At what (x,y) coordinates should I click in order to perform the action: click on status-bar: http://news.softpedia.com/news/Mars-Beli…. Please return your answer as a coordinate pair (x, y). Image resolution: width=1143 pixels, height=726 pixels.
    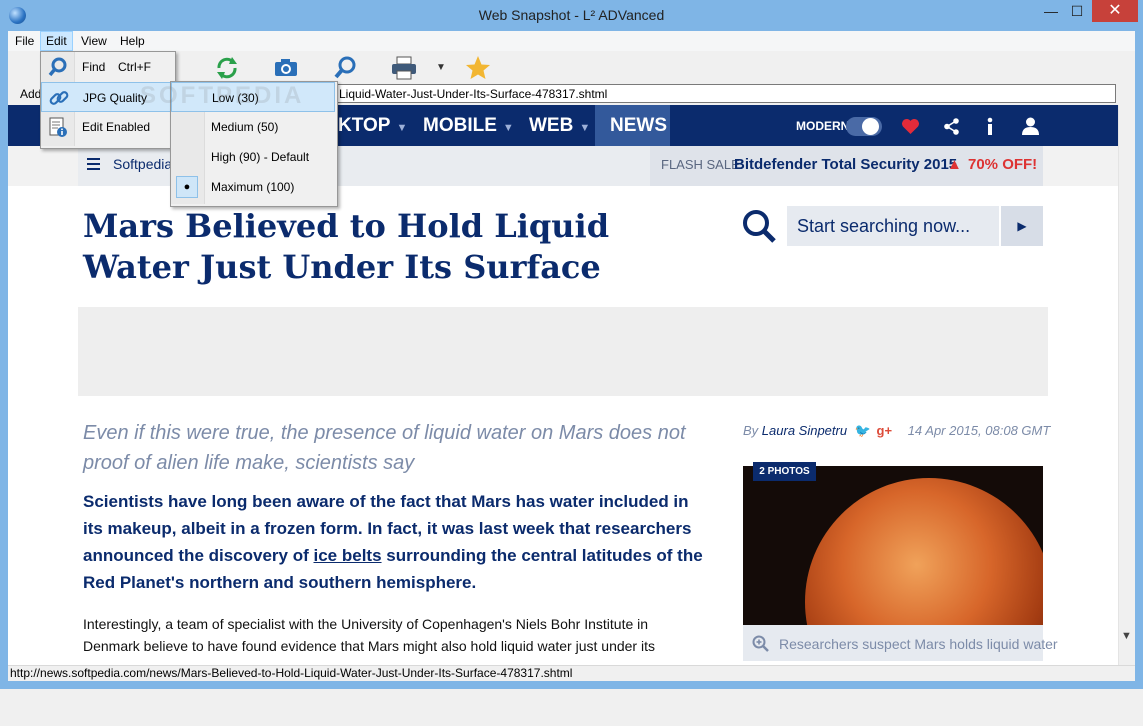
    Looking at the image, I should click on (571, 673).